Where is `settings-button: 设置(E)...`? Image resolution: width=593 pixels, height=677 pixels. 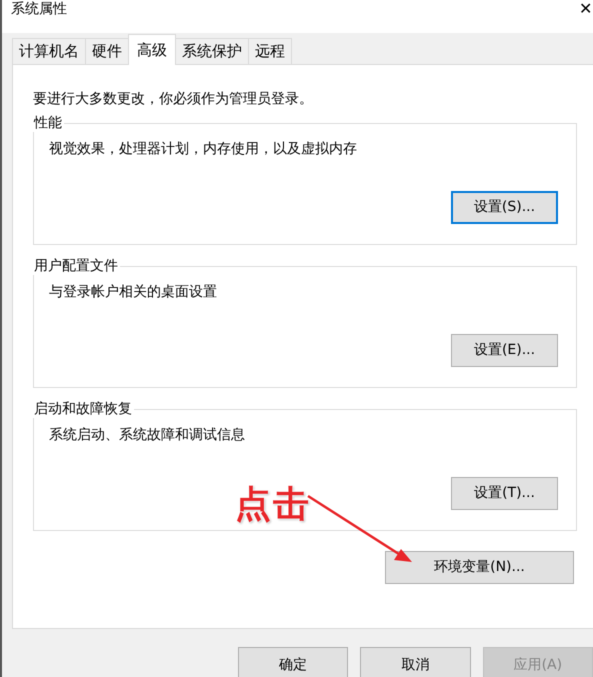
settings-button: 设置(E)... is located at coordinates (504, 350).